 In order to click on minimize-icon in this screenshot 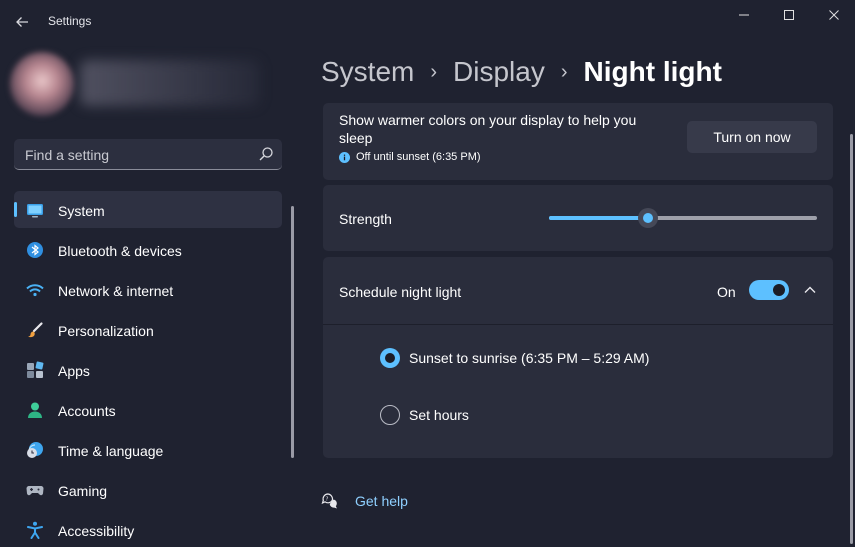, I will do `click(744, 15)`.